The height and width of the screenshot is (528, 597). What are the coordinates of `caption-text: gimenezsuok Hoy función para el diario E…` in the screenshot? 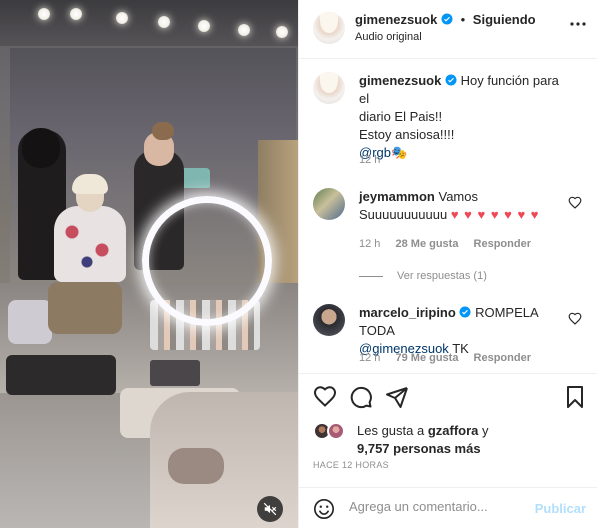 It's located at (464, 117).